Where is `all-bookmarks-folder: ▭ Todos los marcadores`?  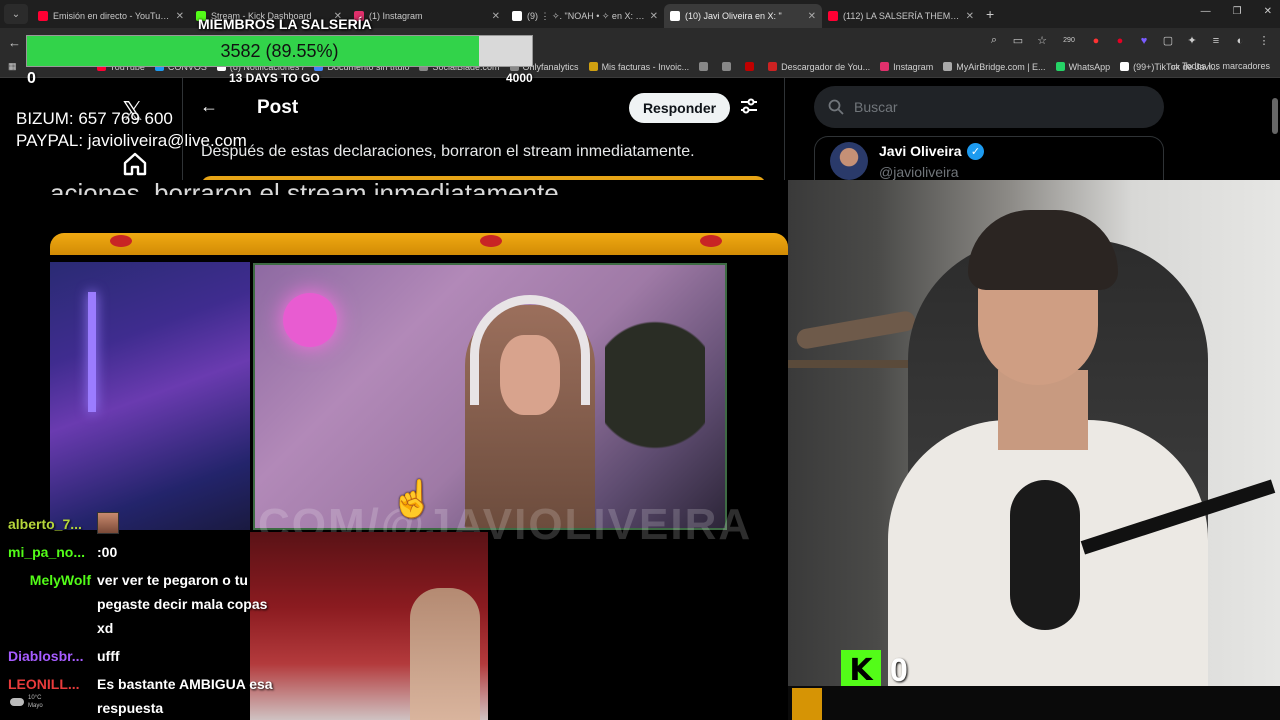 all-bookmarks-folder: ▭ Todos los marcadores is located at coordinates (1220, 66).